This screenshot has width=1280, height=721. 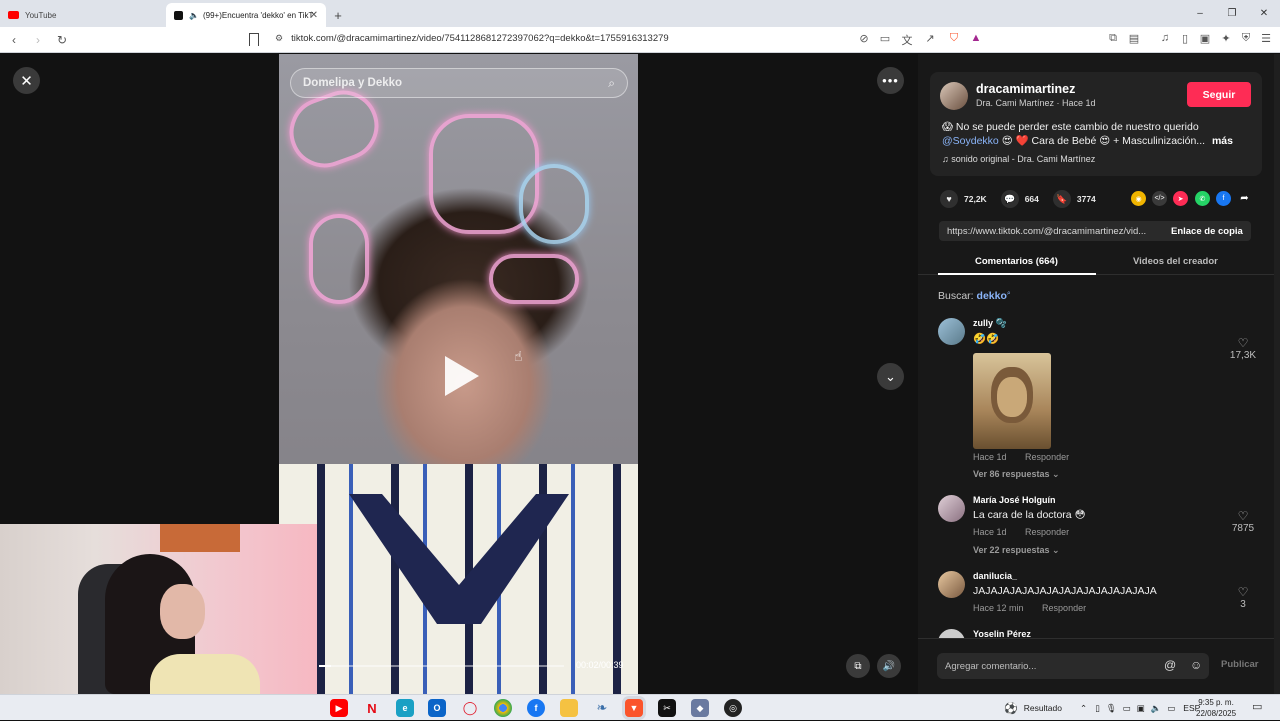 What do you see at coordinates (1019, 199) in the screenshot?
I see `comment-action: 💬 664` at bounding box center [1019, 199].